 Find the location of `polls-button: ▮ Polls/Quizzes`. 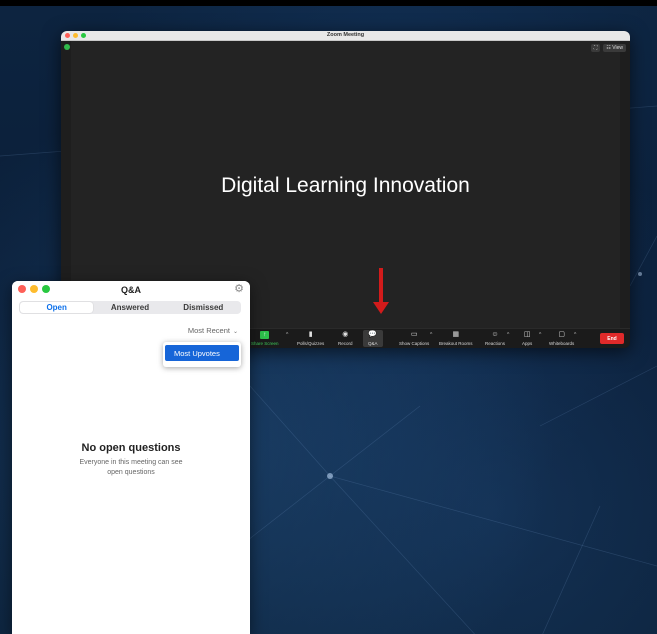

polls-button: ▮ Polls/Quizzes is located at coordinates (310, 338).